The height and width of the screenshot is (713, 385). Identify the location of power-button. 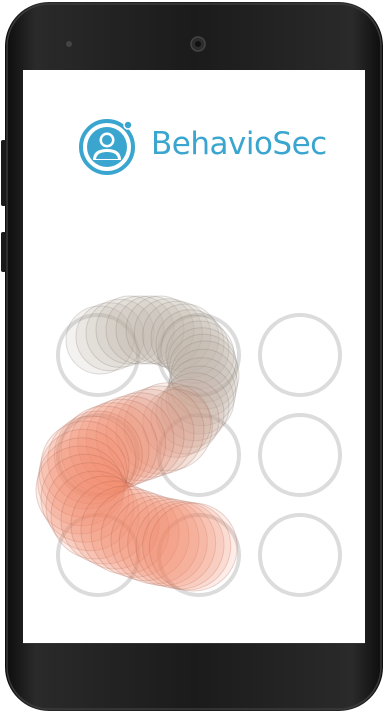
(3, 173).